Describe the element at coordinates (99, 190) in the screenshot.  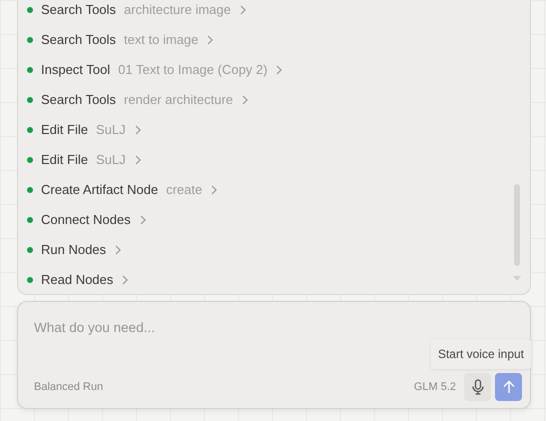
I see `step-title: Create Artifact Node` at that location.